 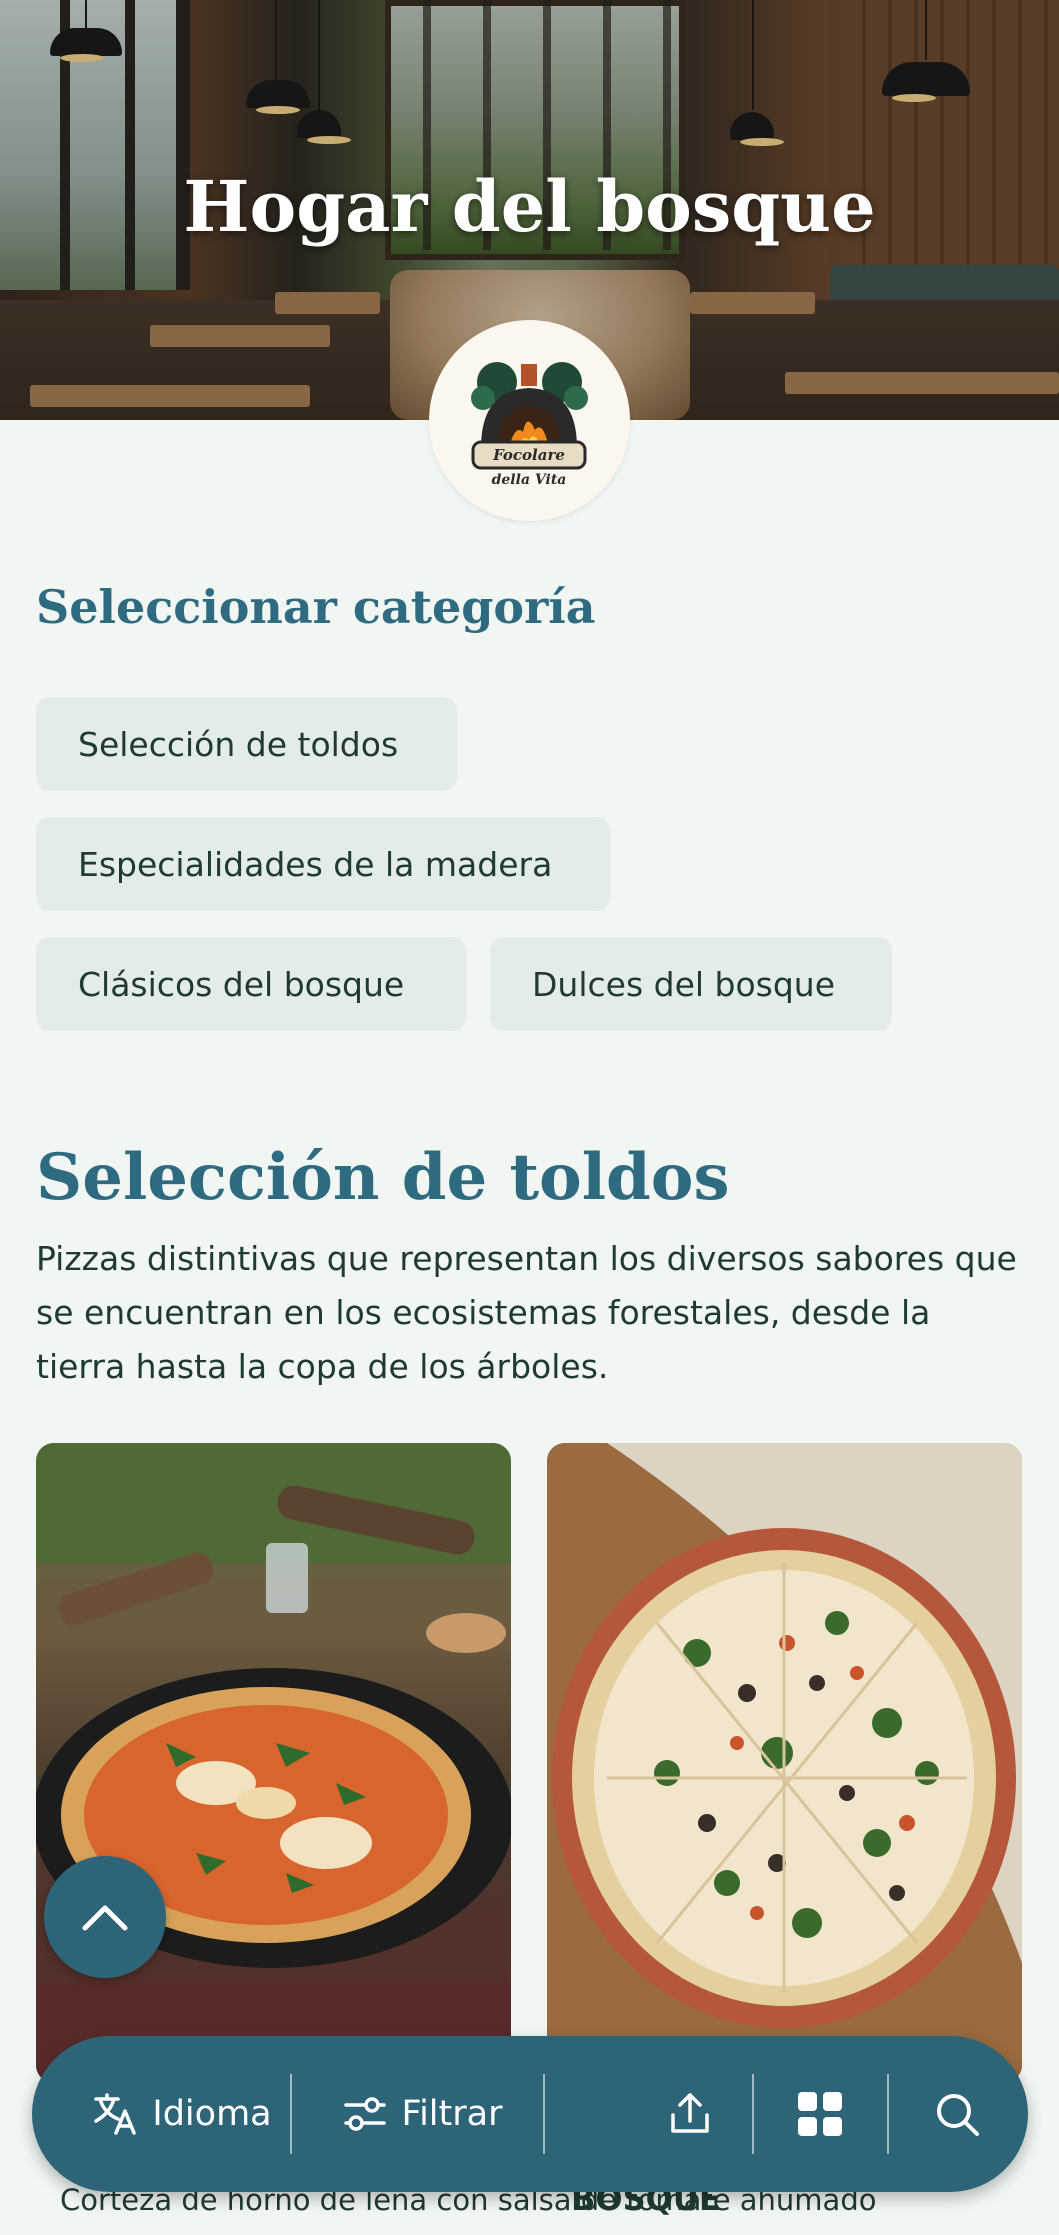 I want to click on grid-view-button, so click(x=820, y=2114).